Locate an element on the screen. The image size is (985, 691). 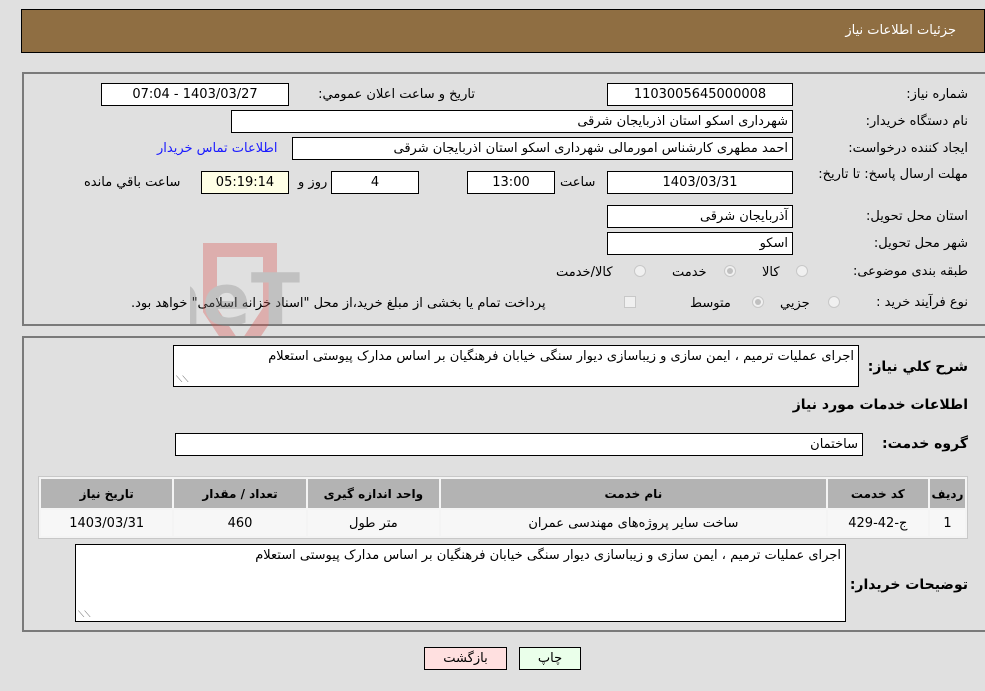
back-button: بازگشت is located at coordinates (465, 658).